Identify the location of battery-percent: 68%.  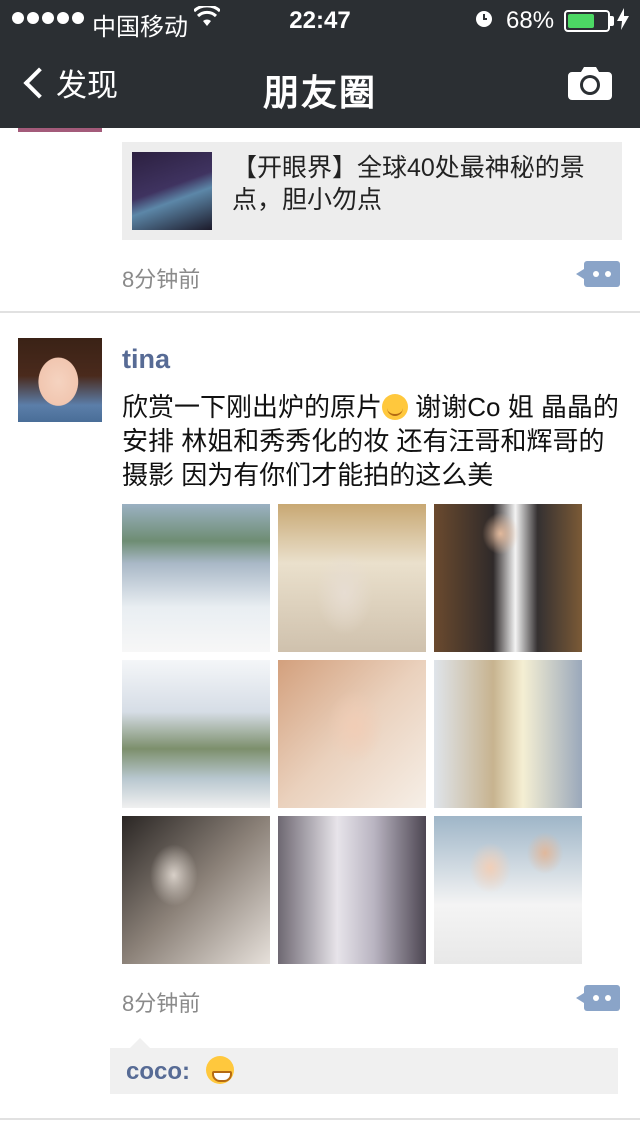
(530, 20).